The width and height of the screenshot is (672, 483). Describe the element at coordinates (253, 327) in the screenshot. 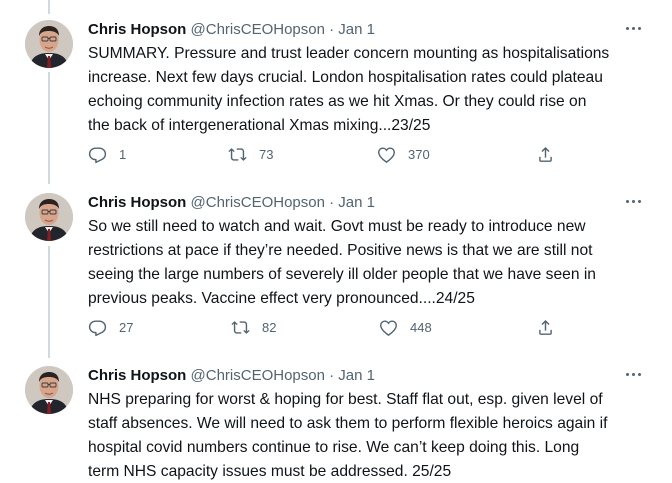

I see `retweet-button: 82` at that location.